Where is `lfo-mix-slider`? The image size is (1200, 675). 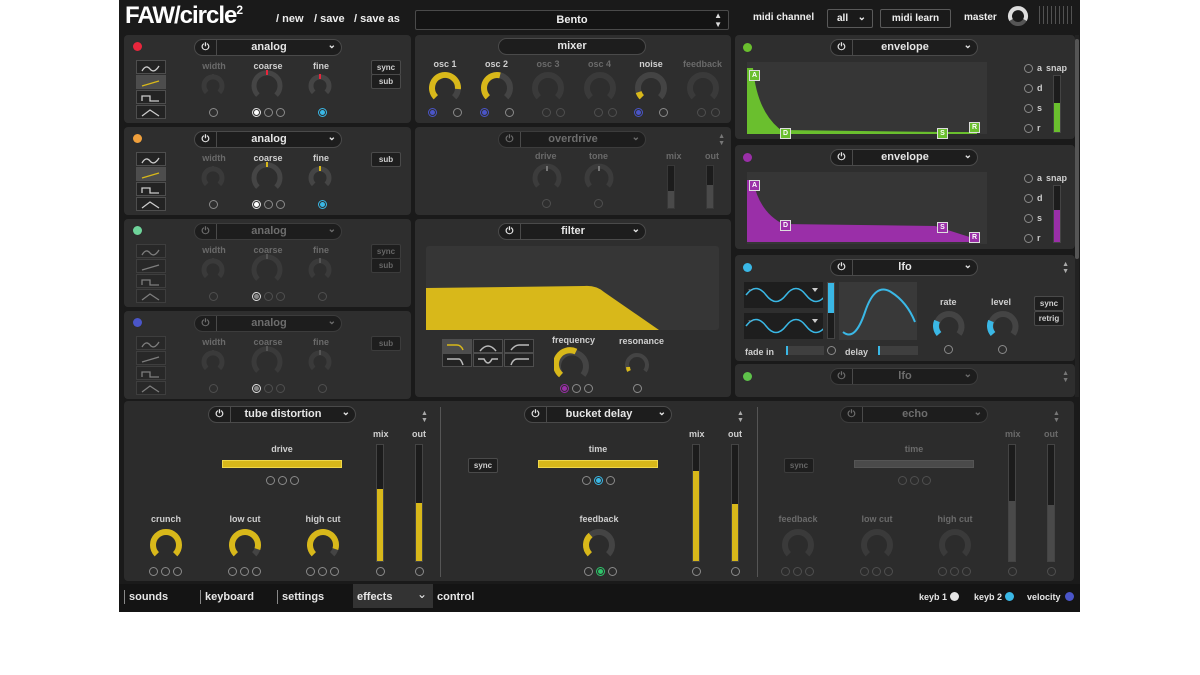
lfo-mix-slider is located at coordinates (831, 310).